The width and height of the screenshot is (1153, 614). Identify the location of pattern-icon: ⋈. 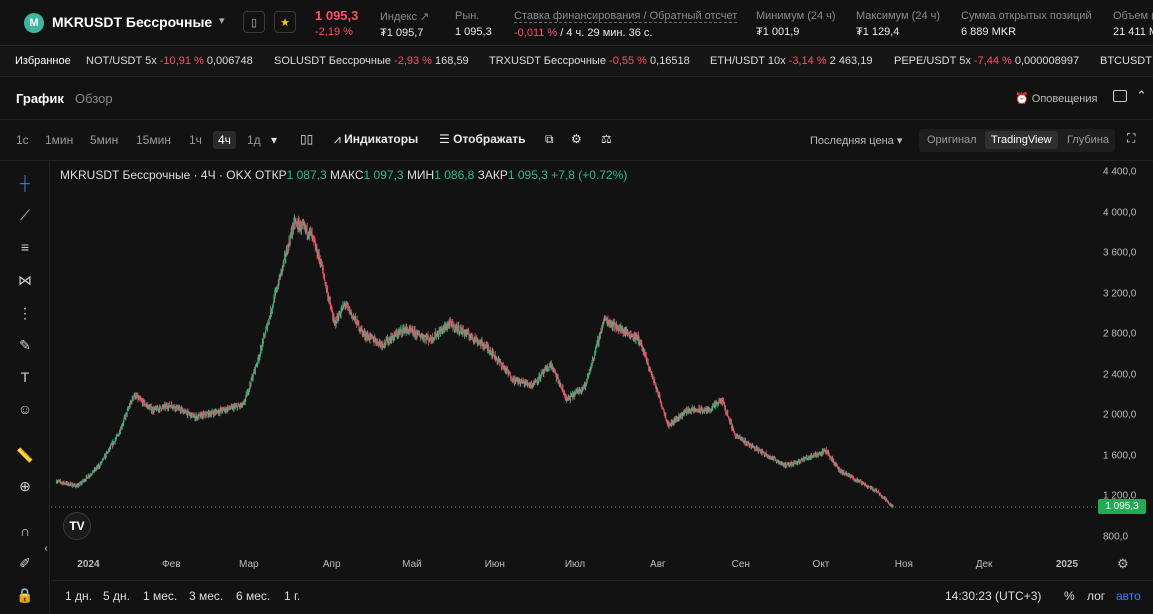
(25, 280).